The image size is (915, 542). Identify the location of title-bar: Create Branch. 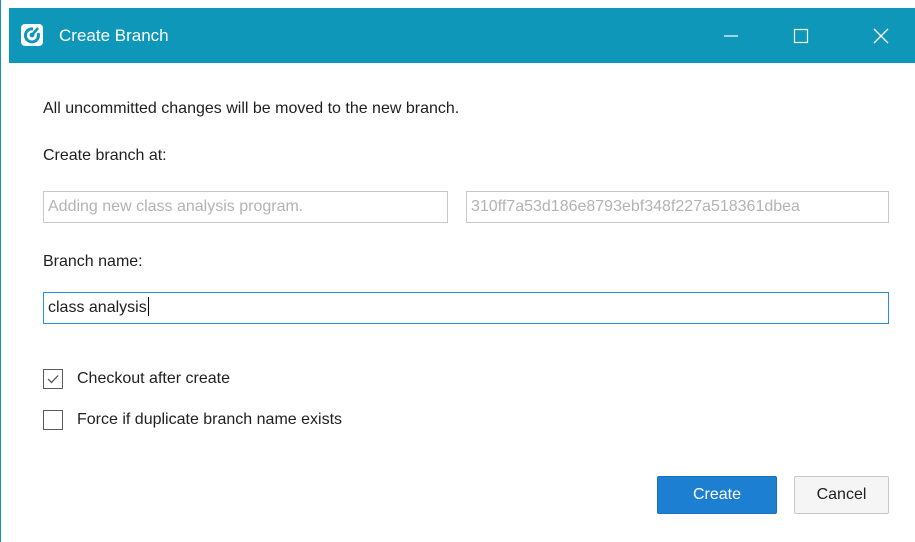
(462, 35).